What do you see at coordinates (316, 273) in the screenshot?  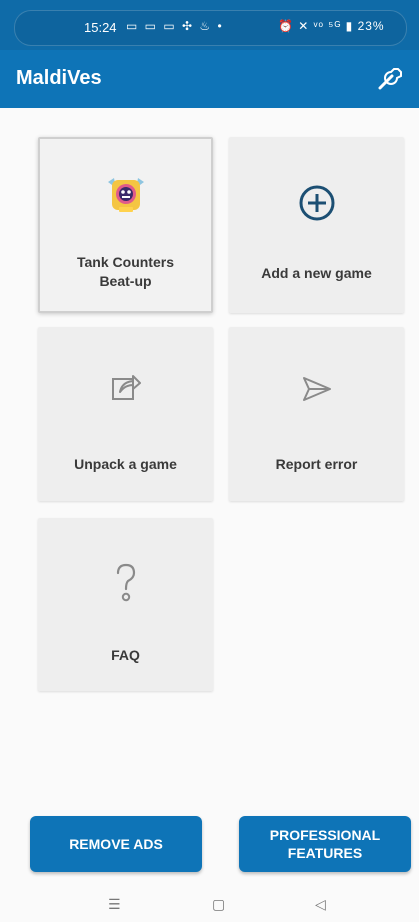 I see `tile-label: Add a new game` at bounding box center [316, 273].